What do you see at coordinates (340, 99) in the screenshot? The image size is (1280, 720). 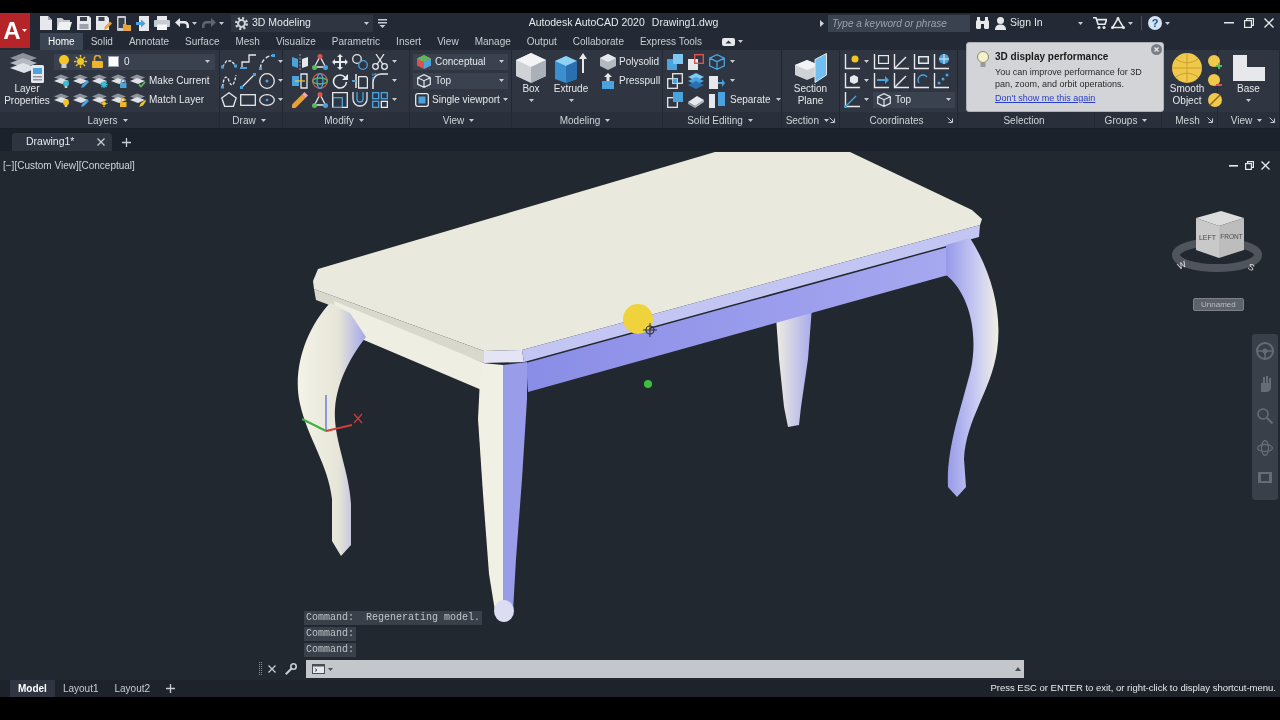 I see `scale-icon` at bounding box center [340, 99].